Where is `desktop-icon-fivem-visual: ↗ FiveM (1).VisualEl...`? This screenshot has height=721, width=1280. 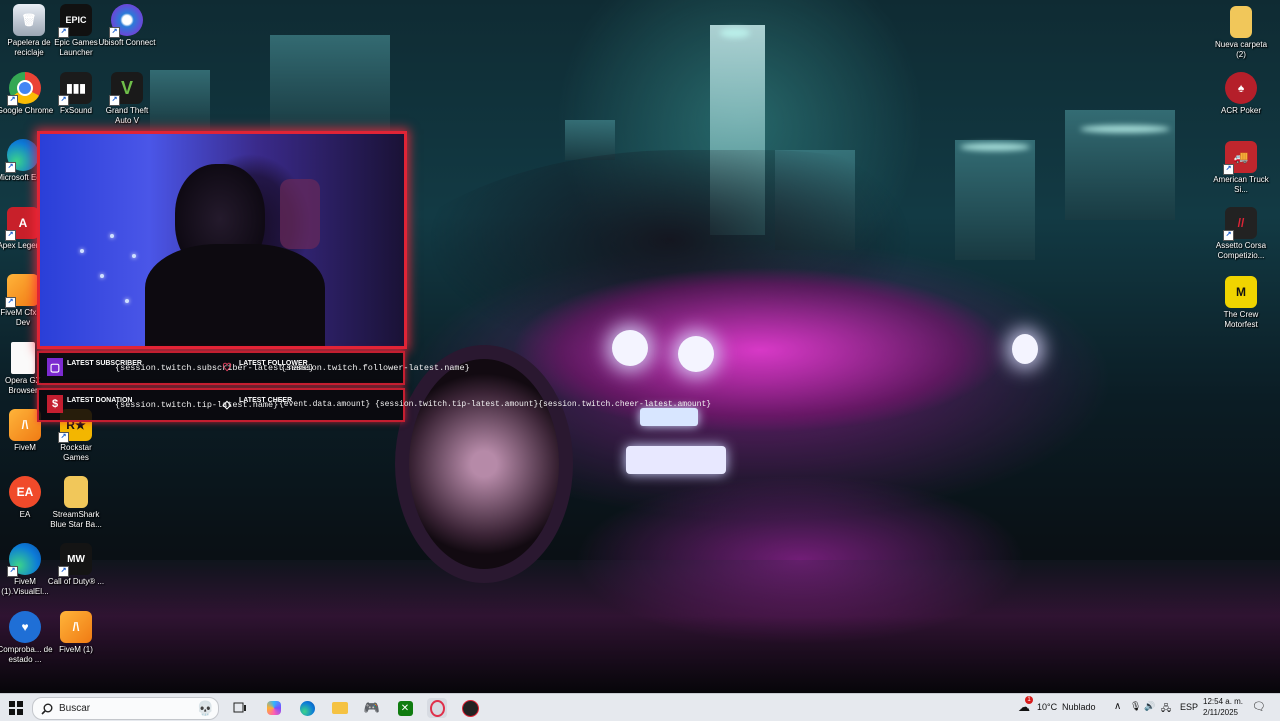
desktop-icon-fivem-visual: ↗ FiveM (1).VisualEl... is located at coordinates (27, 570).